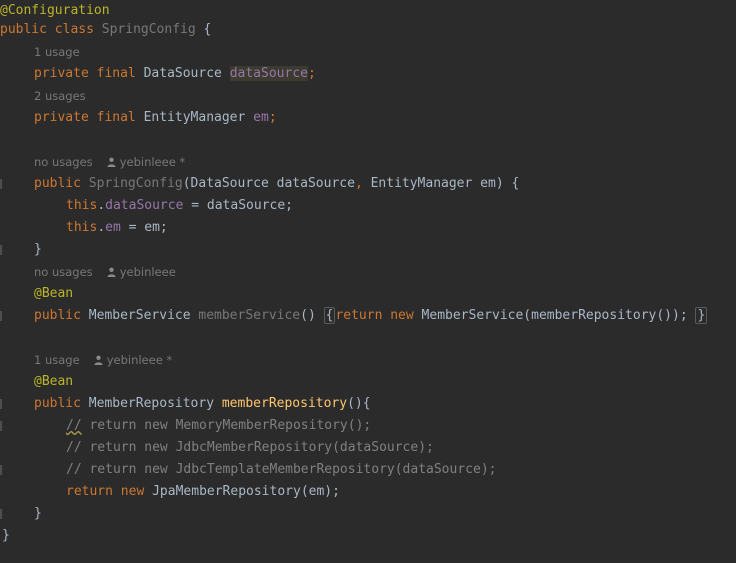  What do you see at coordinates (74, 29) in the screenshot?
I see `keyword: class` at bounding box center [74, 29].